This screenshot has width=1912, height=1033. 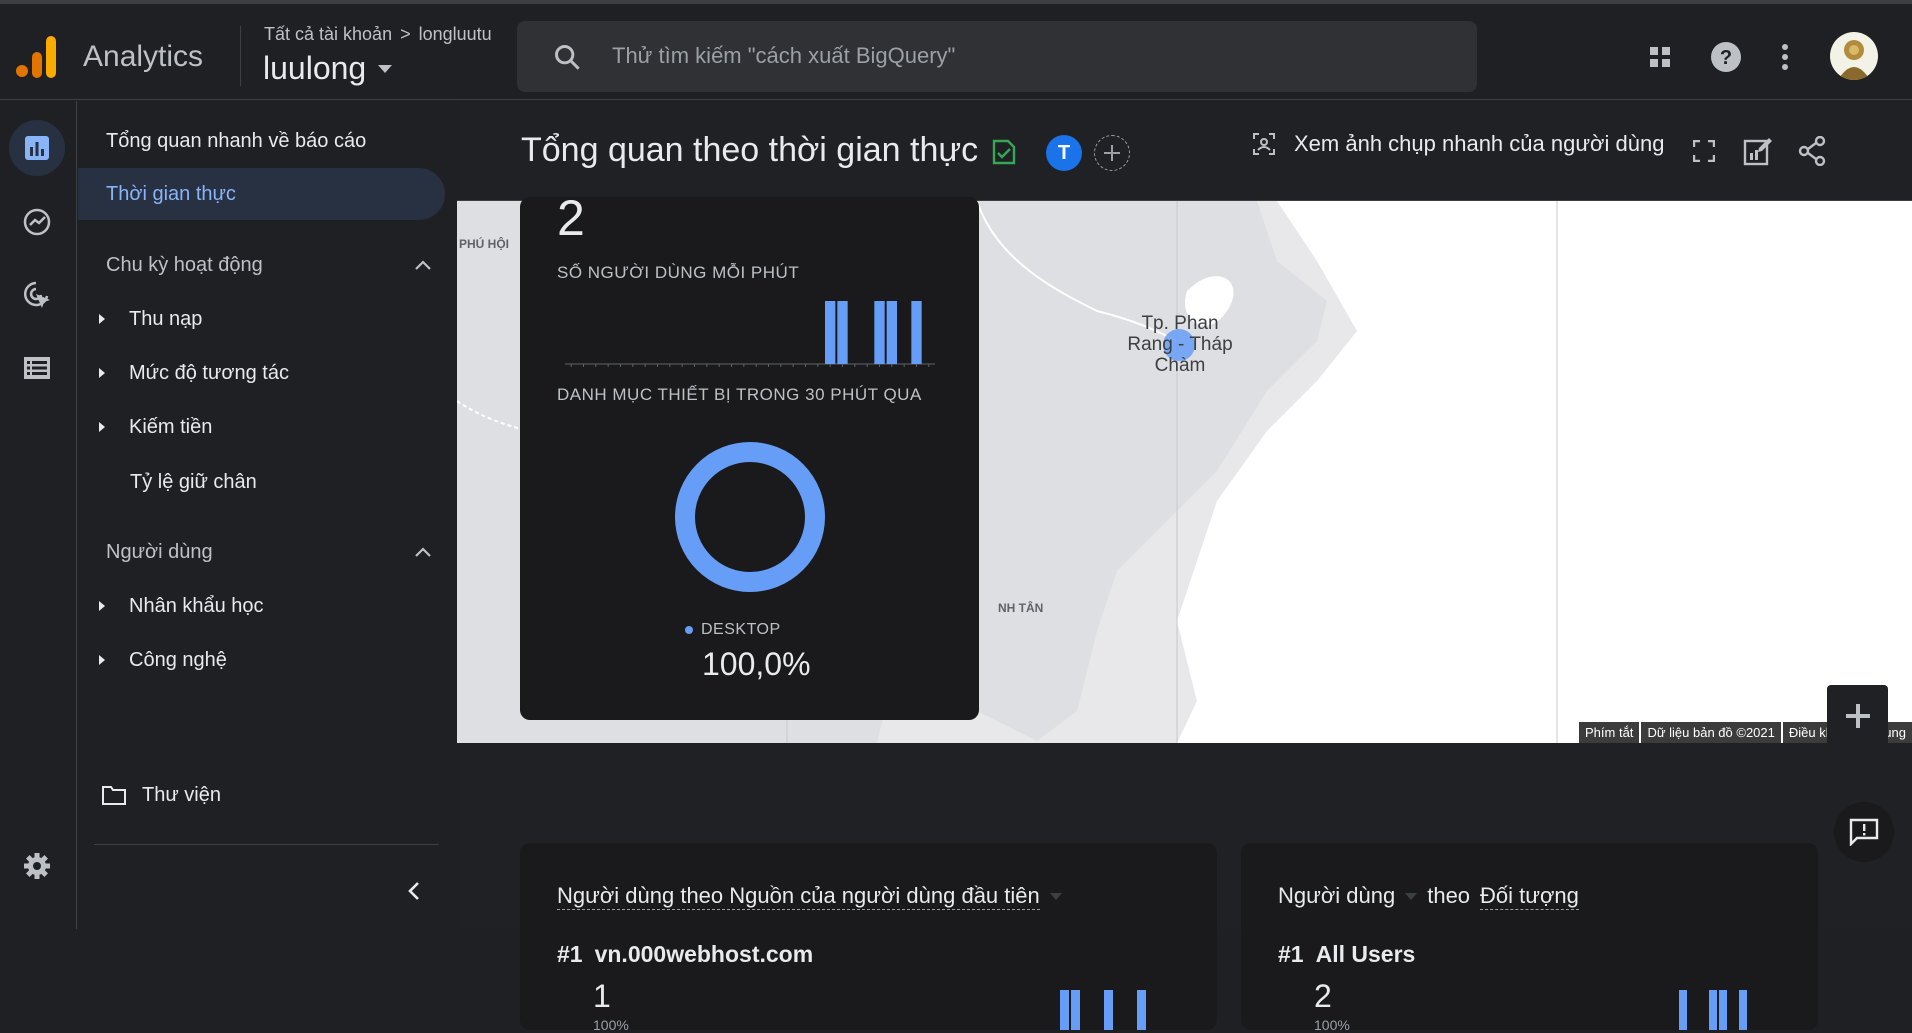 What do you see at coordinates (1479, 143) in the screenshot?
I see `user-snapshot-label: Xem ảnh chụp nhanh của người dùng` at bounding box center [1479, 143].